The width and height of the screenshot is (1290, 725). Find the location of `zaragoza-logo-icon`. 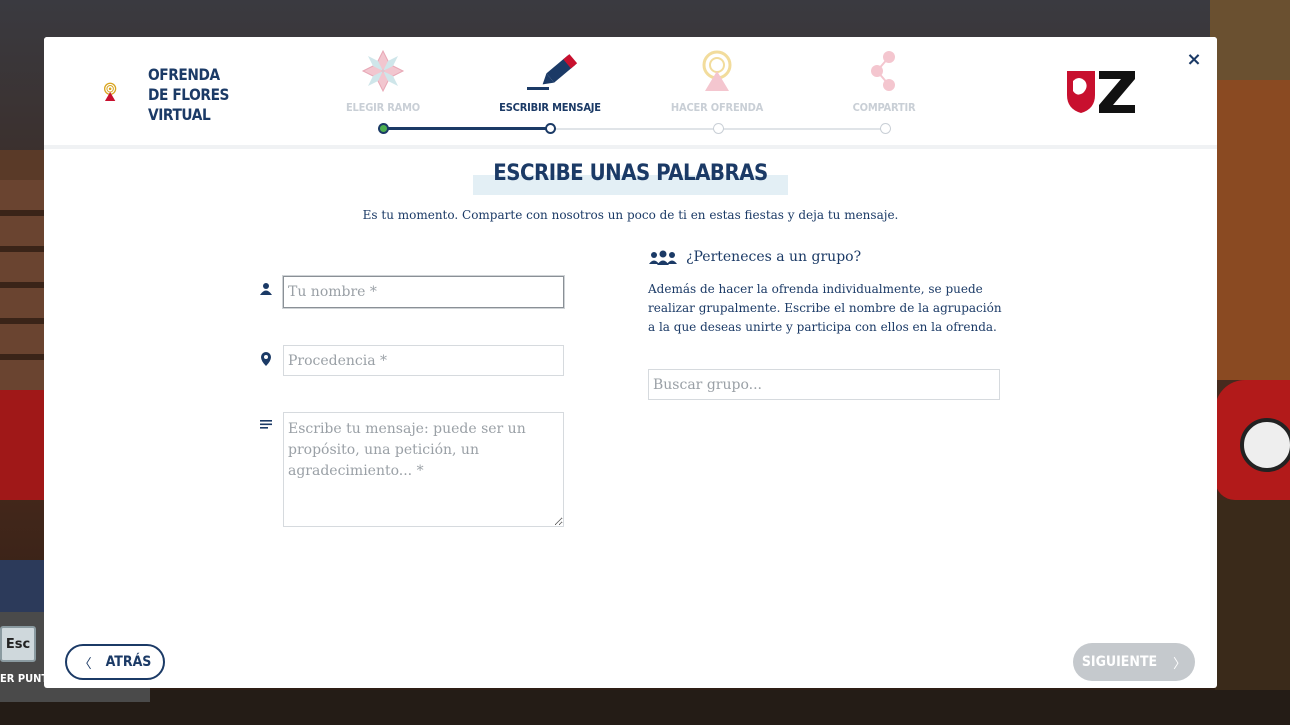

zaragoza-logo-icon is located at coordinates (1101, 92).